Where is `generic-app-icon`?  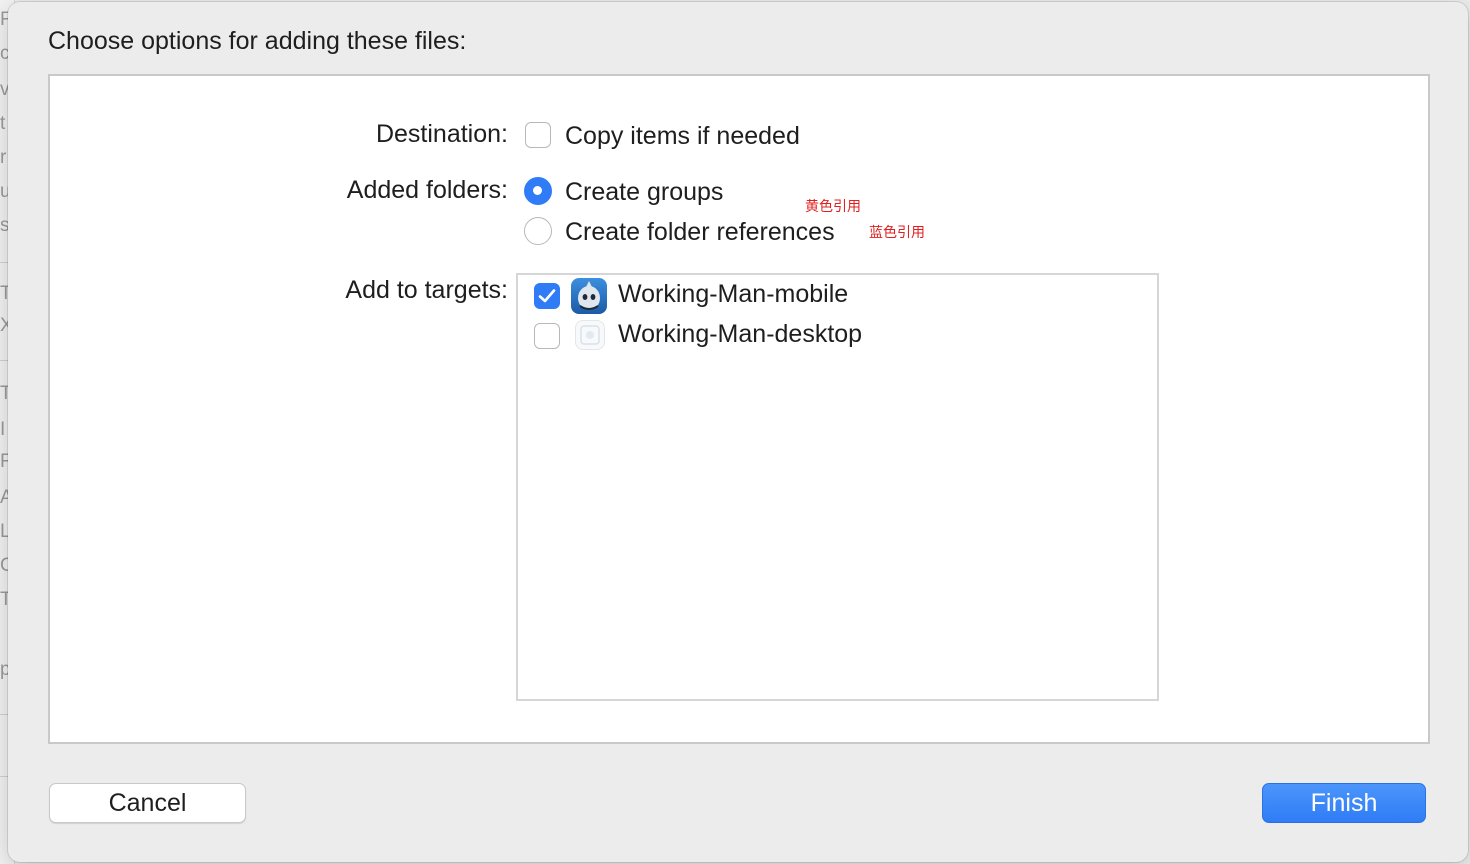
generic-app-icon is located at coordinates (590, 335).